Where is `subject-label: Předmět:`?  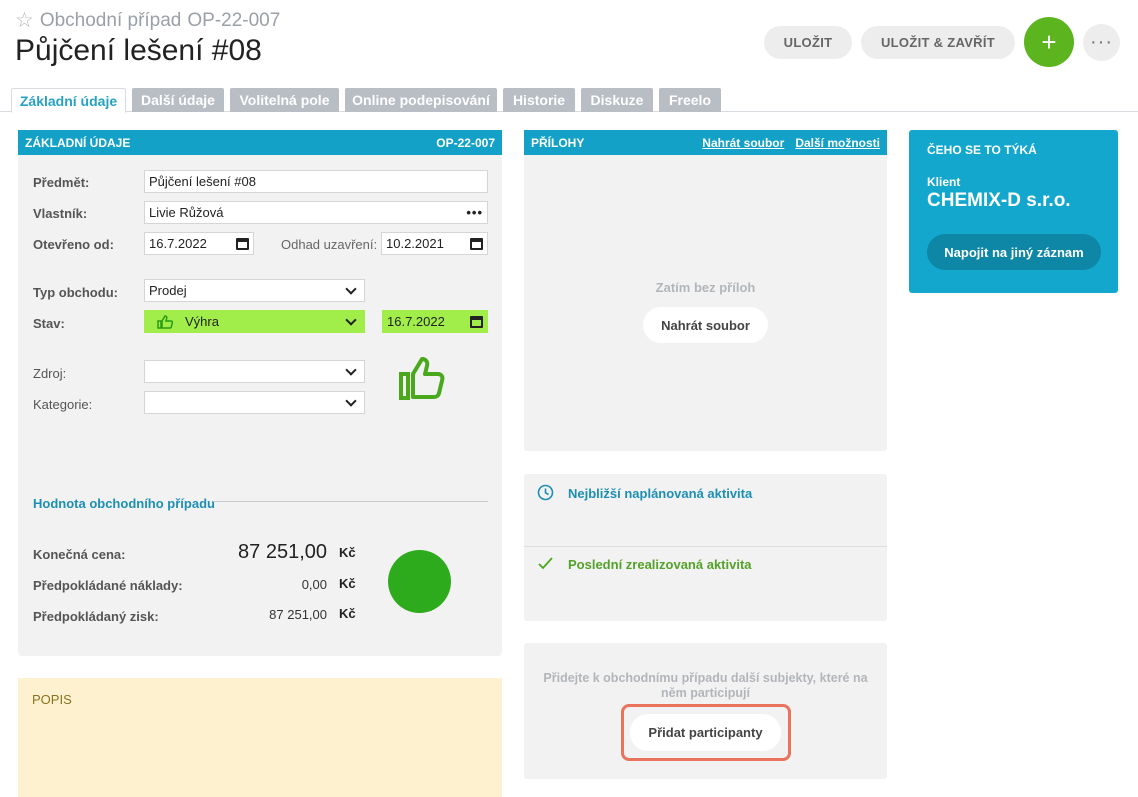
subject-label: Předmět: is located at coordinates (61, 182).